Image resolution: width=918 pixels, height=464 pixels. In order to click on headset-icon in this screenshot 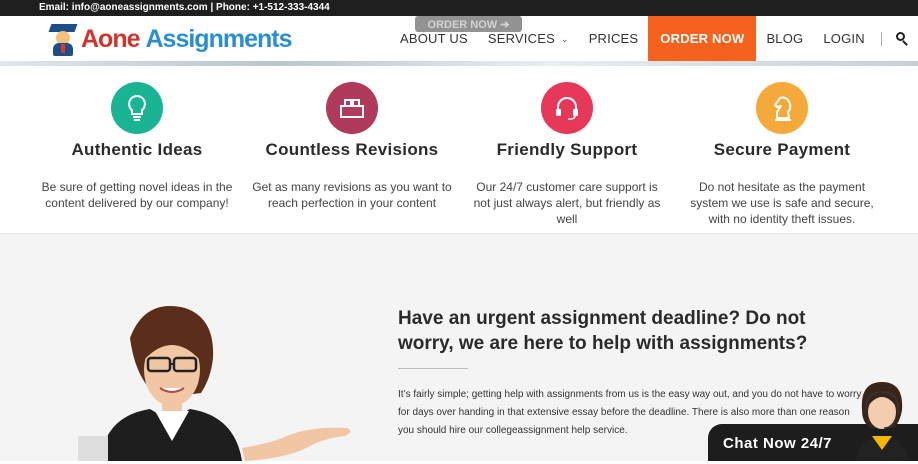, I will do `click(567, 108)`.